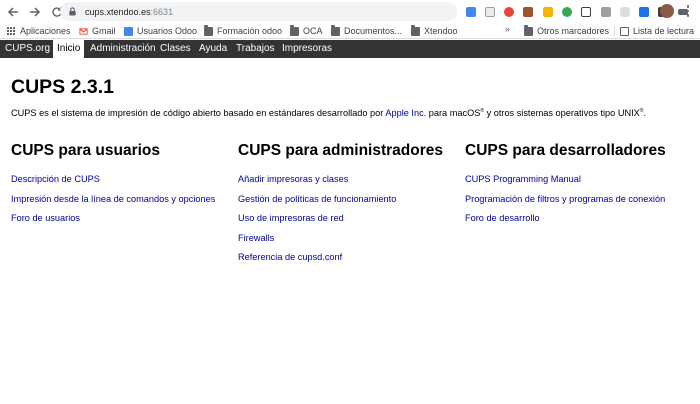 The image size is (700, 404). What do you see at coordinates (523, 179) in the screenshot?
I see `link-cups-programming-manual: CUPS Programming Manual` at bounding box center [523, 179].